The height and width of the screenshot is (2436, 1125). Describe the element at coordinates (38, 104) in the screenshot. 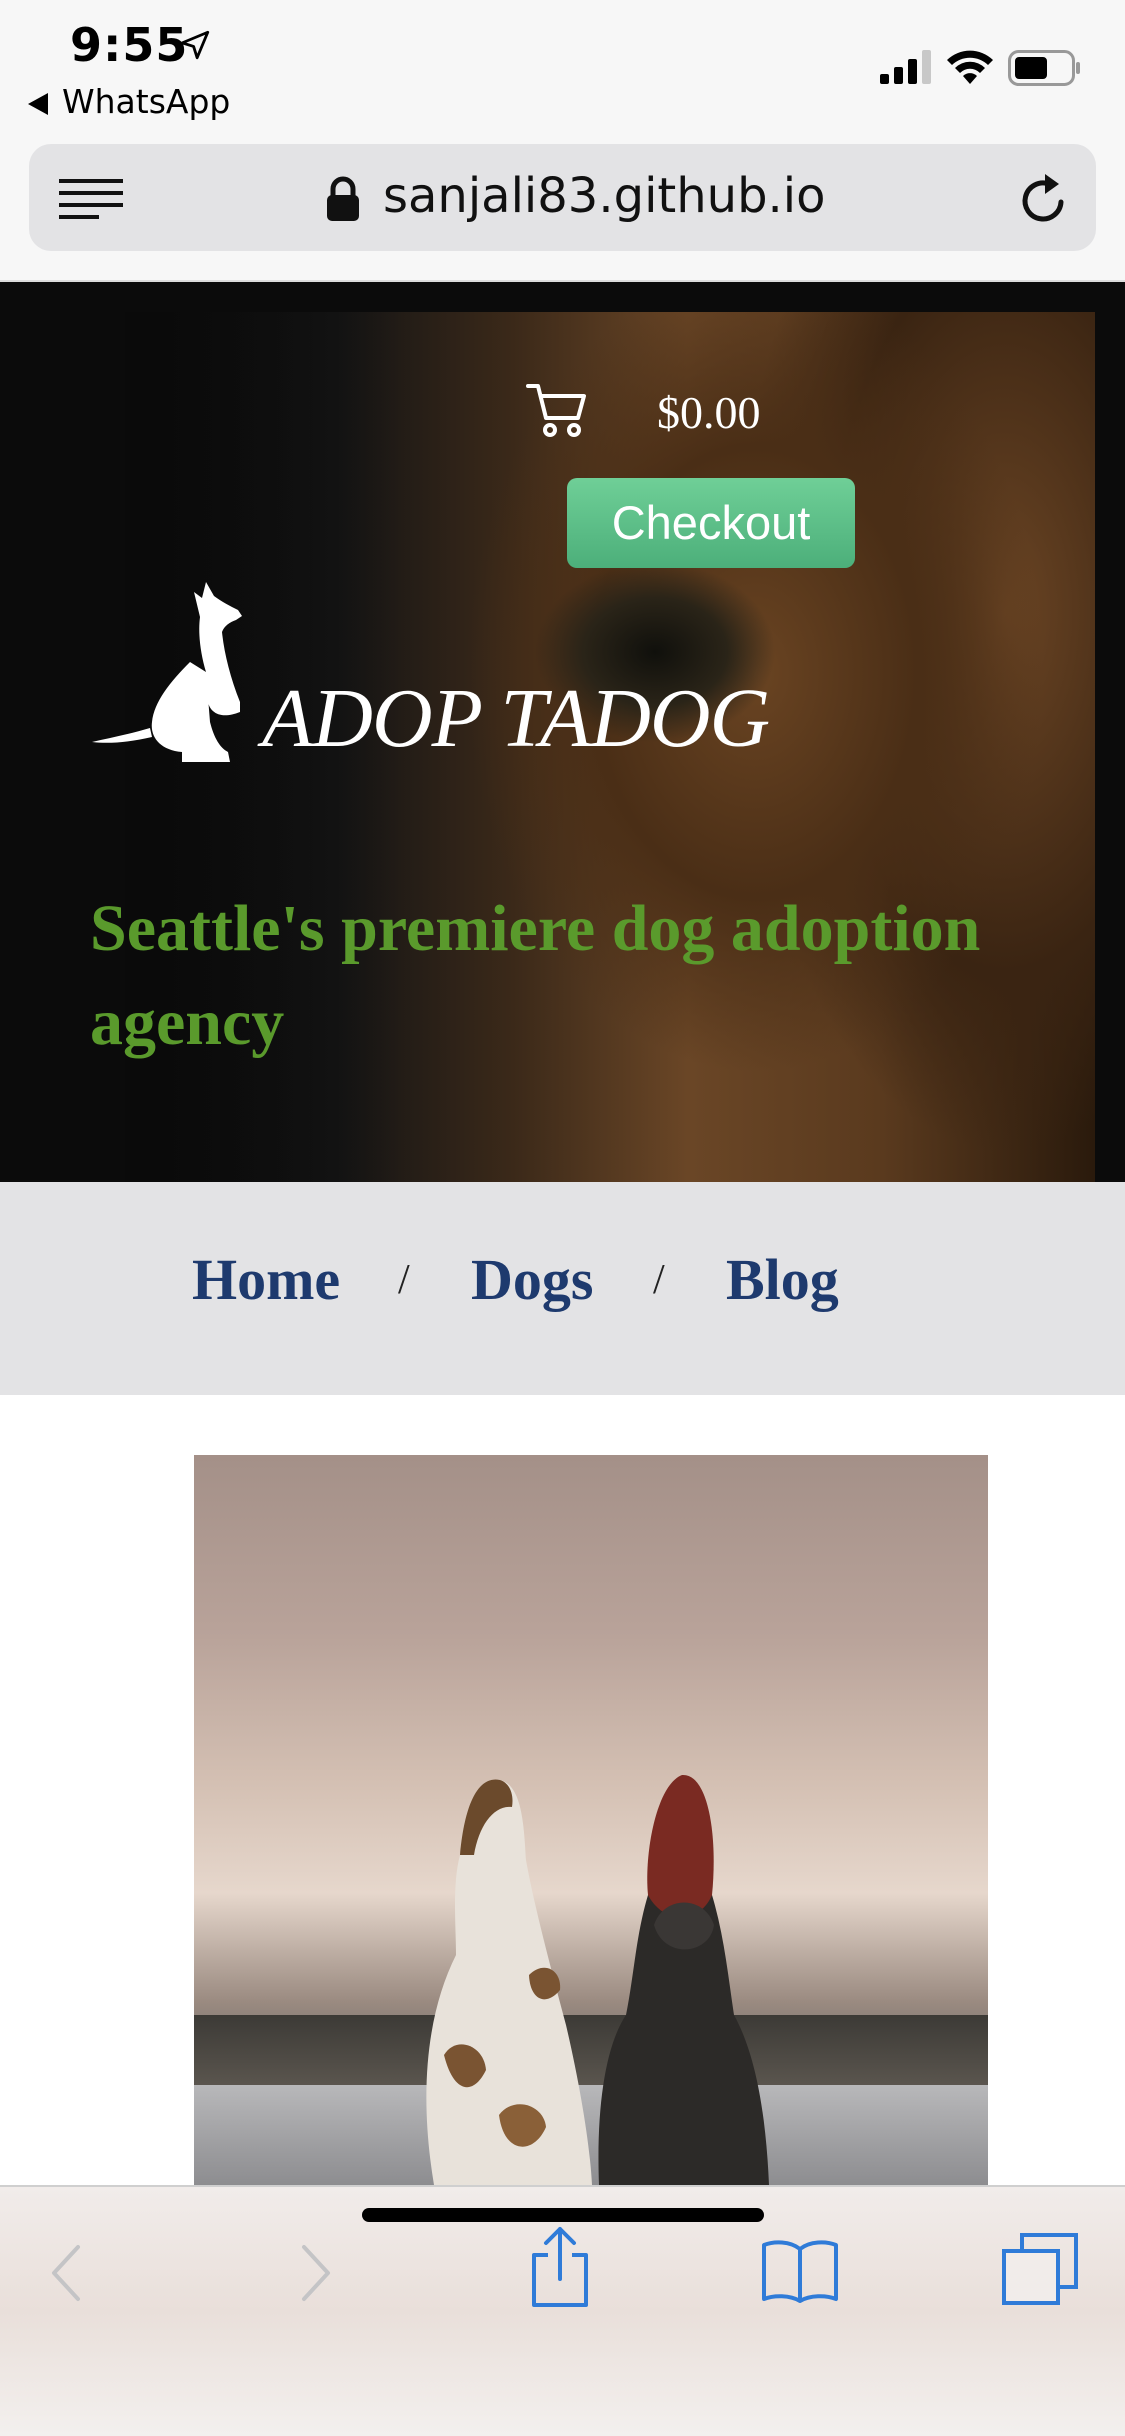

I see `back-triangle-icon` at that location.